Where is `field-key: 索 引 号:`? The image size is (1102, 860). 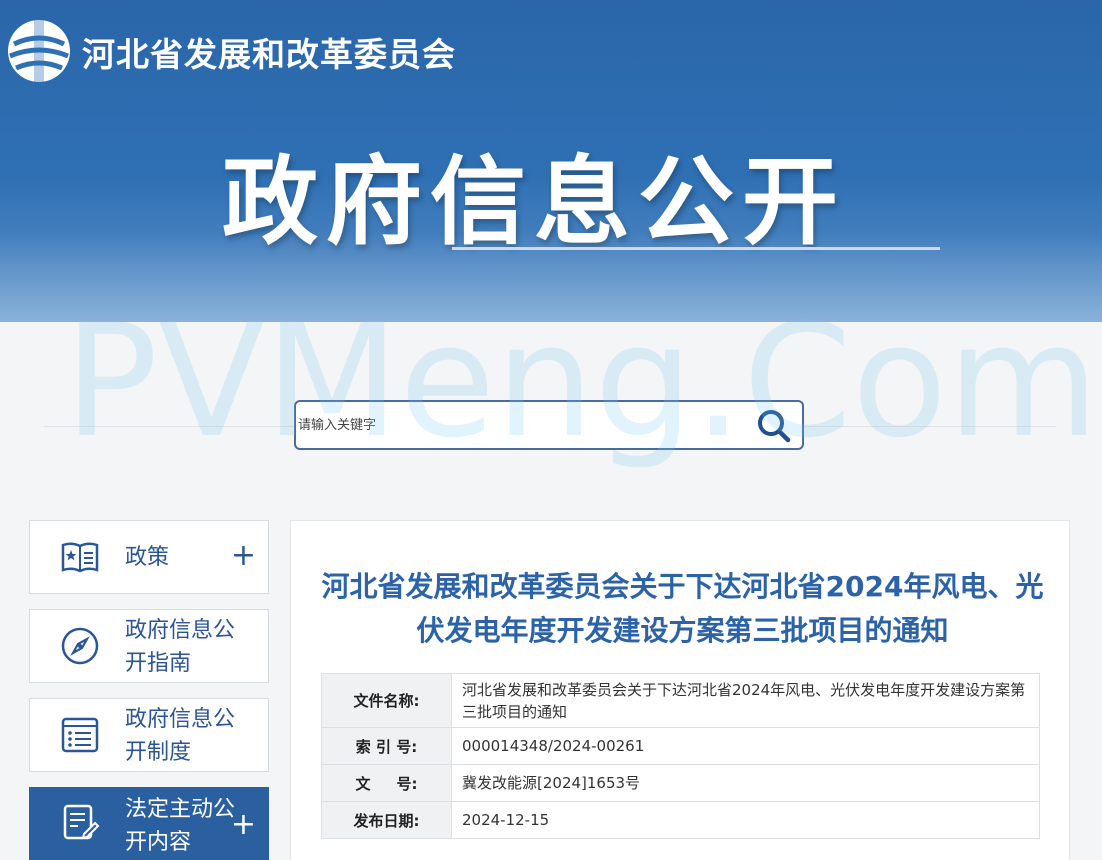 field-key: 索 引 号: is located at coordinates (386, 746).